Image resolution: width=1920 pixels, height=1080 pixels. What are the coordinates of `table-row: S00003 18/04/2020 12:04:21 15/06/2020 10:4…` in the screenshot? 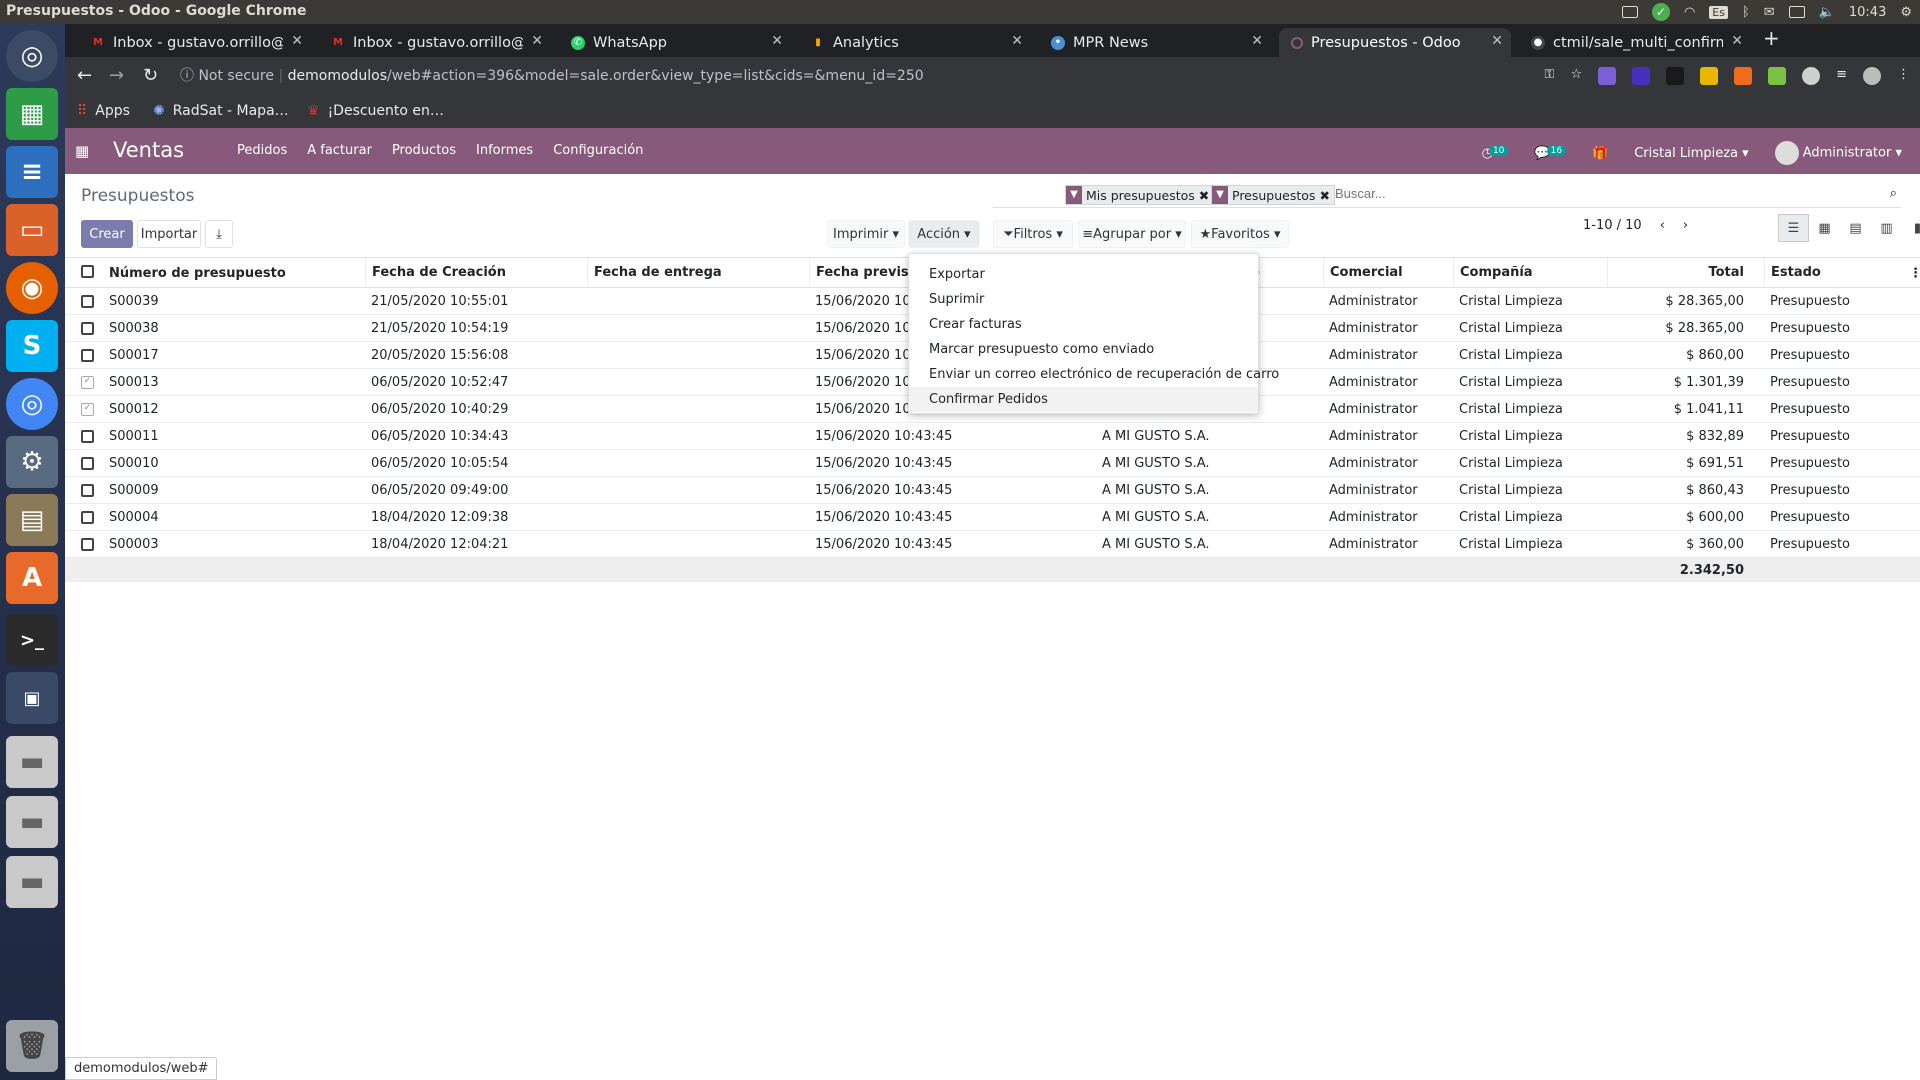 It's located at (992, 544).